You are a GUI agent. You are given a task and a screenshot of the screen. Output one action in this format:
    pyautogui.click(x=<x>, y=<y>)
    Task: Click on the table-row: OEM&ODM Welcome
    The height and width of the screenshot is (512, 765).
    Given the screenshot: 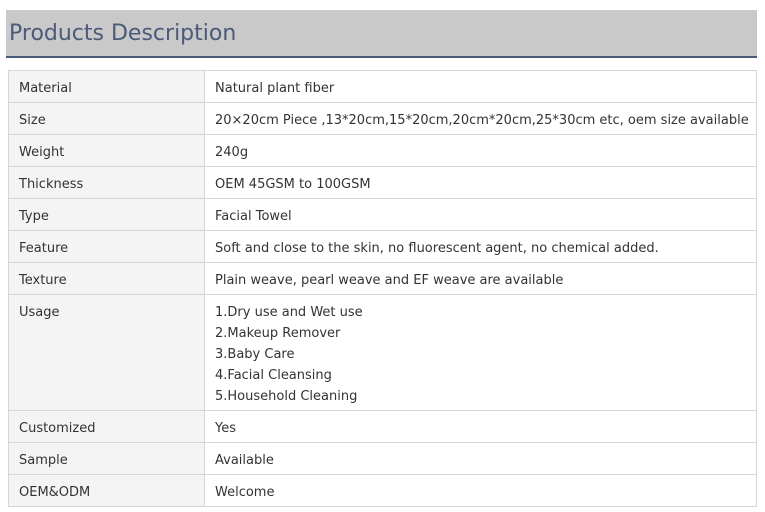 What is the action you would take?
    pyautogui.click(x=382, y=490)
    